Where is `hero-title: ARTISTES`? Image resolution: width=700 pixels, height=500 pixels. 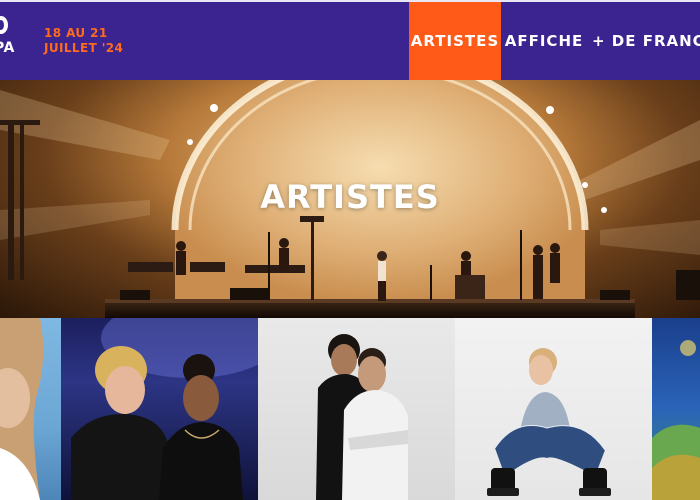
hero-title: ARTISTES is located at coordinates (350, 197).